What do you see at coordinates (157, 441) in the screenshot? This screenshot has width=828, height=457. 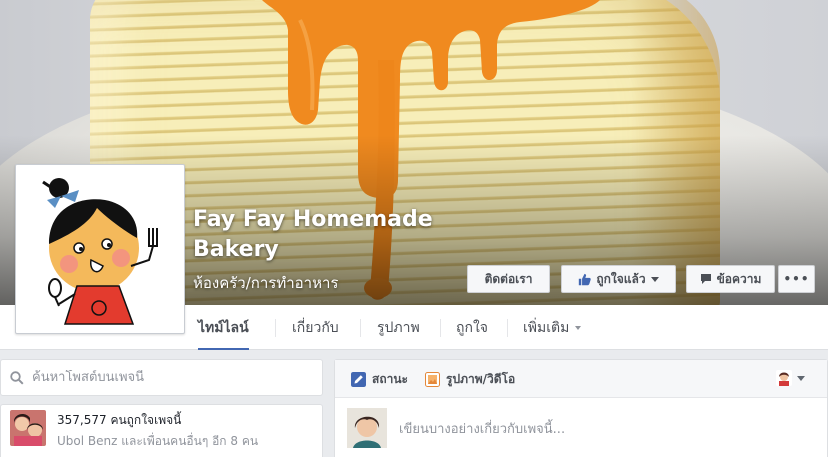 I see `friends-who-like: Ubol Benz และเพื่อนคนอื่นๆ อีก 8 คน` at bounding box center [157, 441].